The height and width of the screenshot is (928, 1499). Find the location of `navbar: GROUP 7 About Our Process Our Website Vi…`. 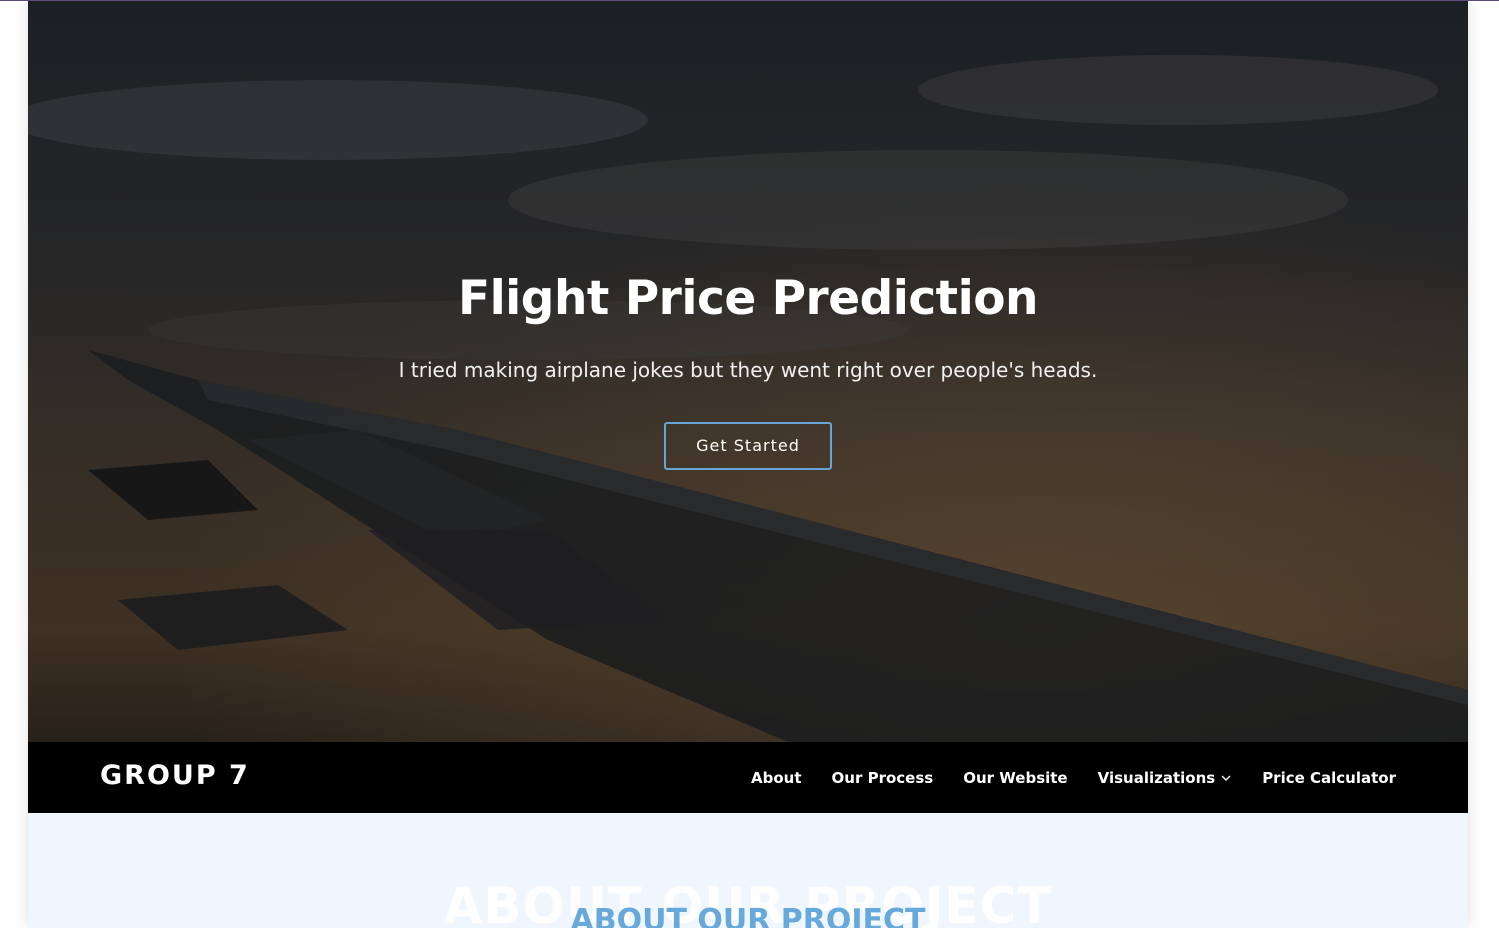

navbar: GROUP 7 About Our Process Our Website Vi… is located at coordinates (748, 777).